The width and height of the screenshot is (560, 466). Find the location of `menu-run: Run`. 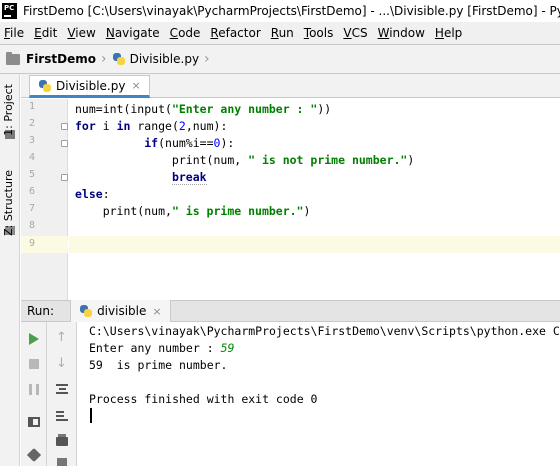

menu-run: Run is located at coordinates (282, 33).